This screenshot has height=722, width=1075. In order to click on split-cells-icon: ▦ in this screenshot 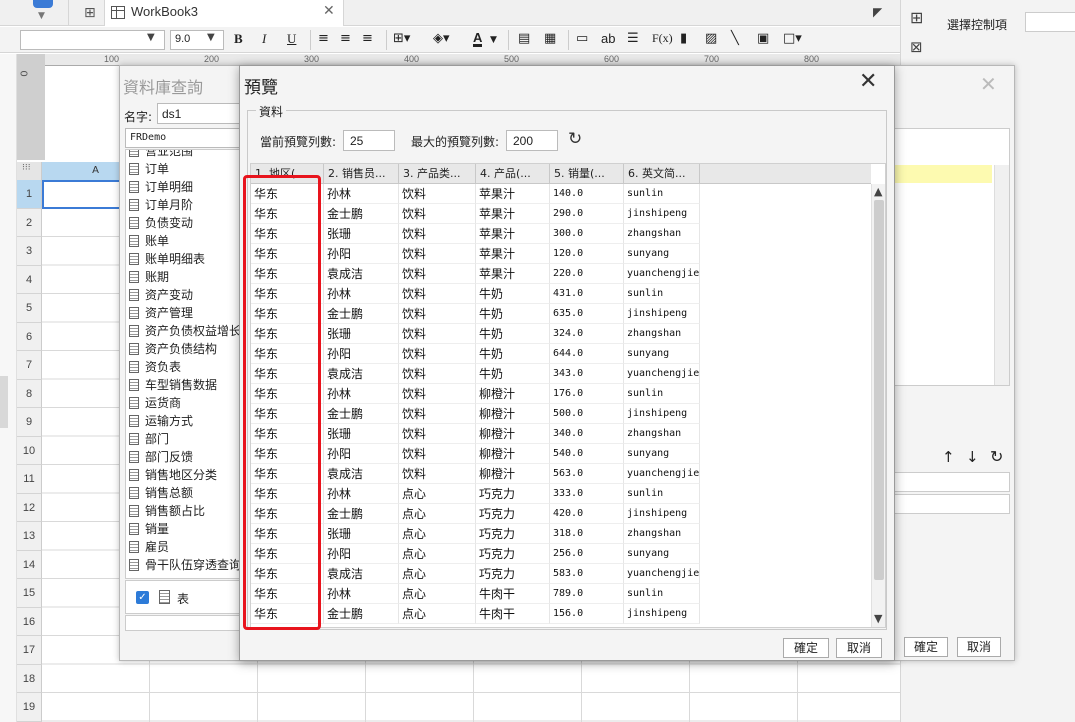, I will do `click(550, 38)`.